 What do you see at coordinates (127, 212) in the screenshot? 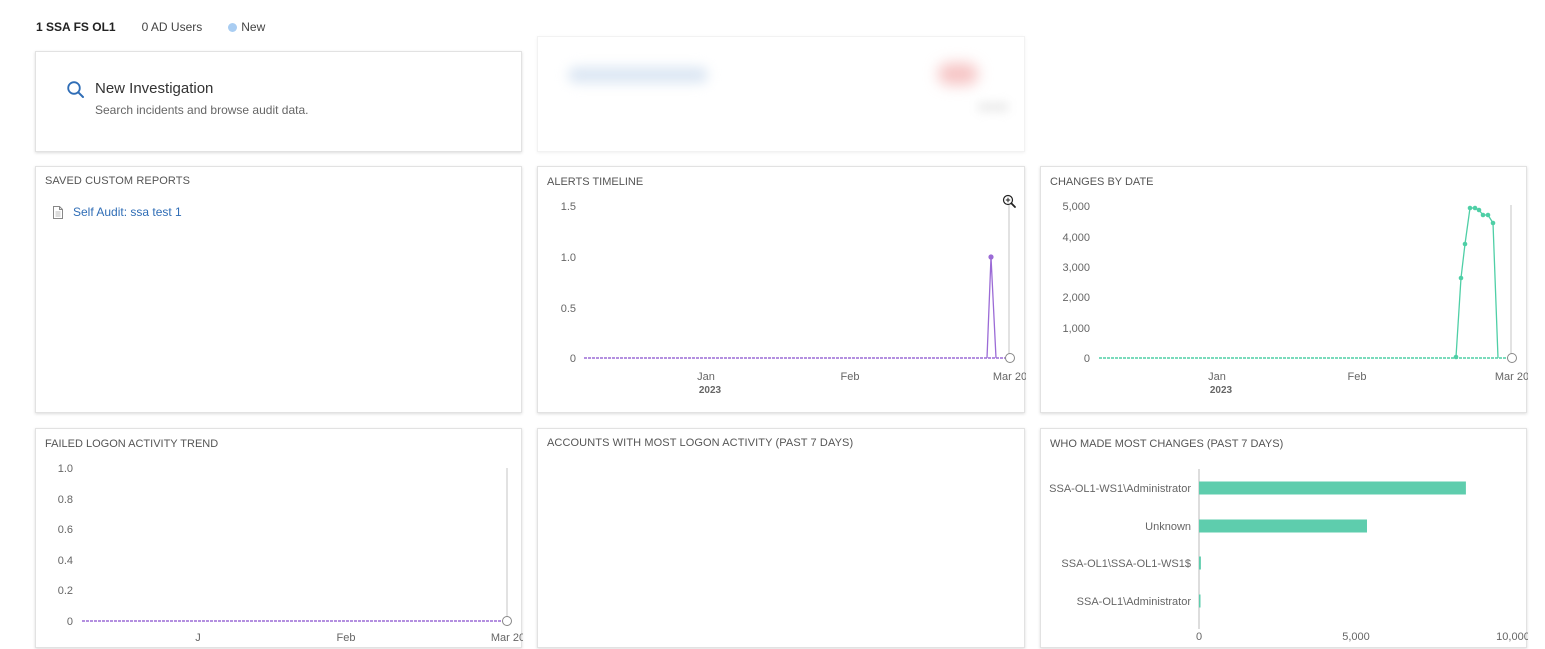
I see `saved-report-label: Self Audit: ssa test 1` at bounding box center [127, 212].